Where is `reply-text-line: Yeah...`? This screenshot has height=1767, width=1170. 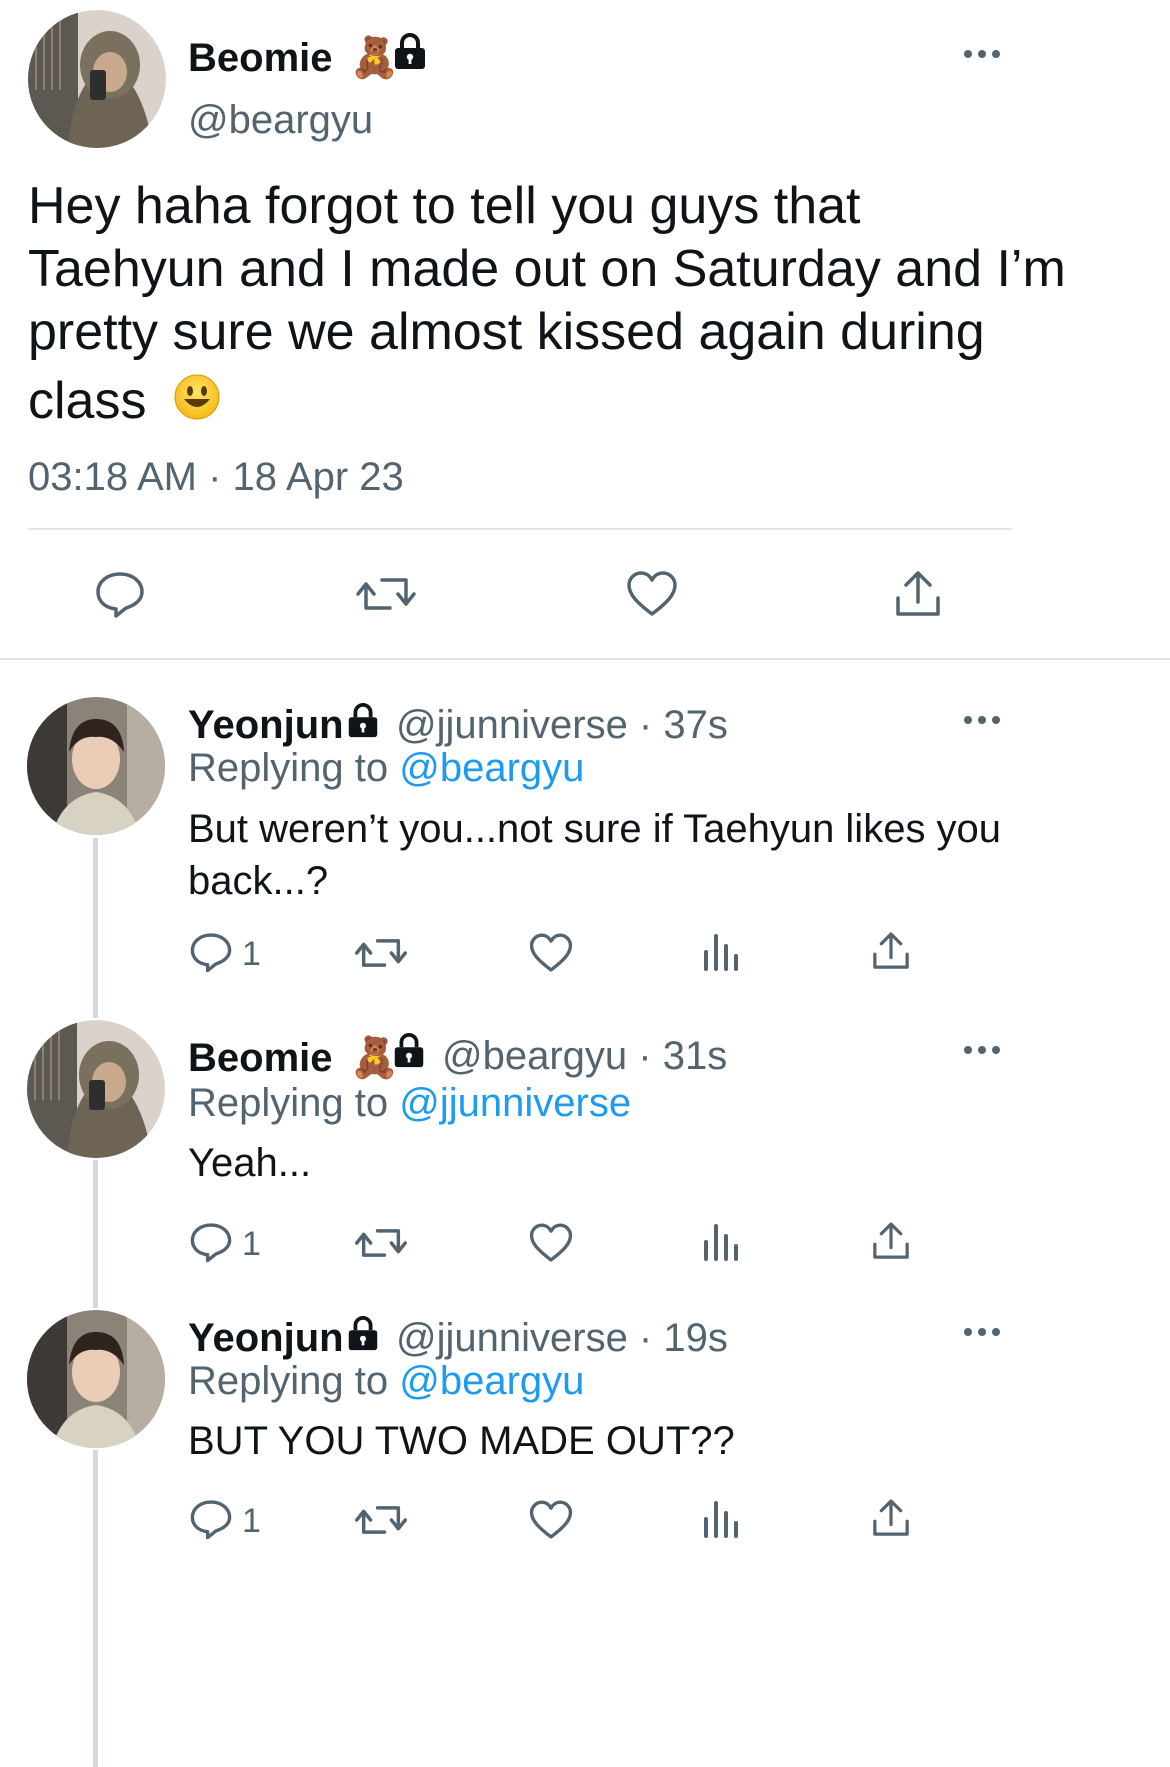
reply-text-line: Yeah... is located at coordinates (250, 1163).